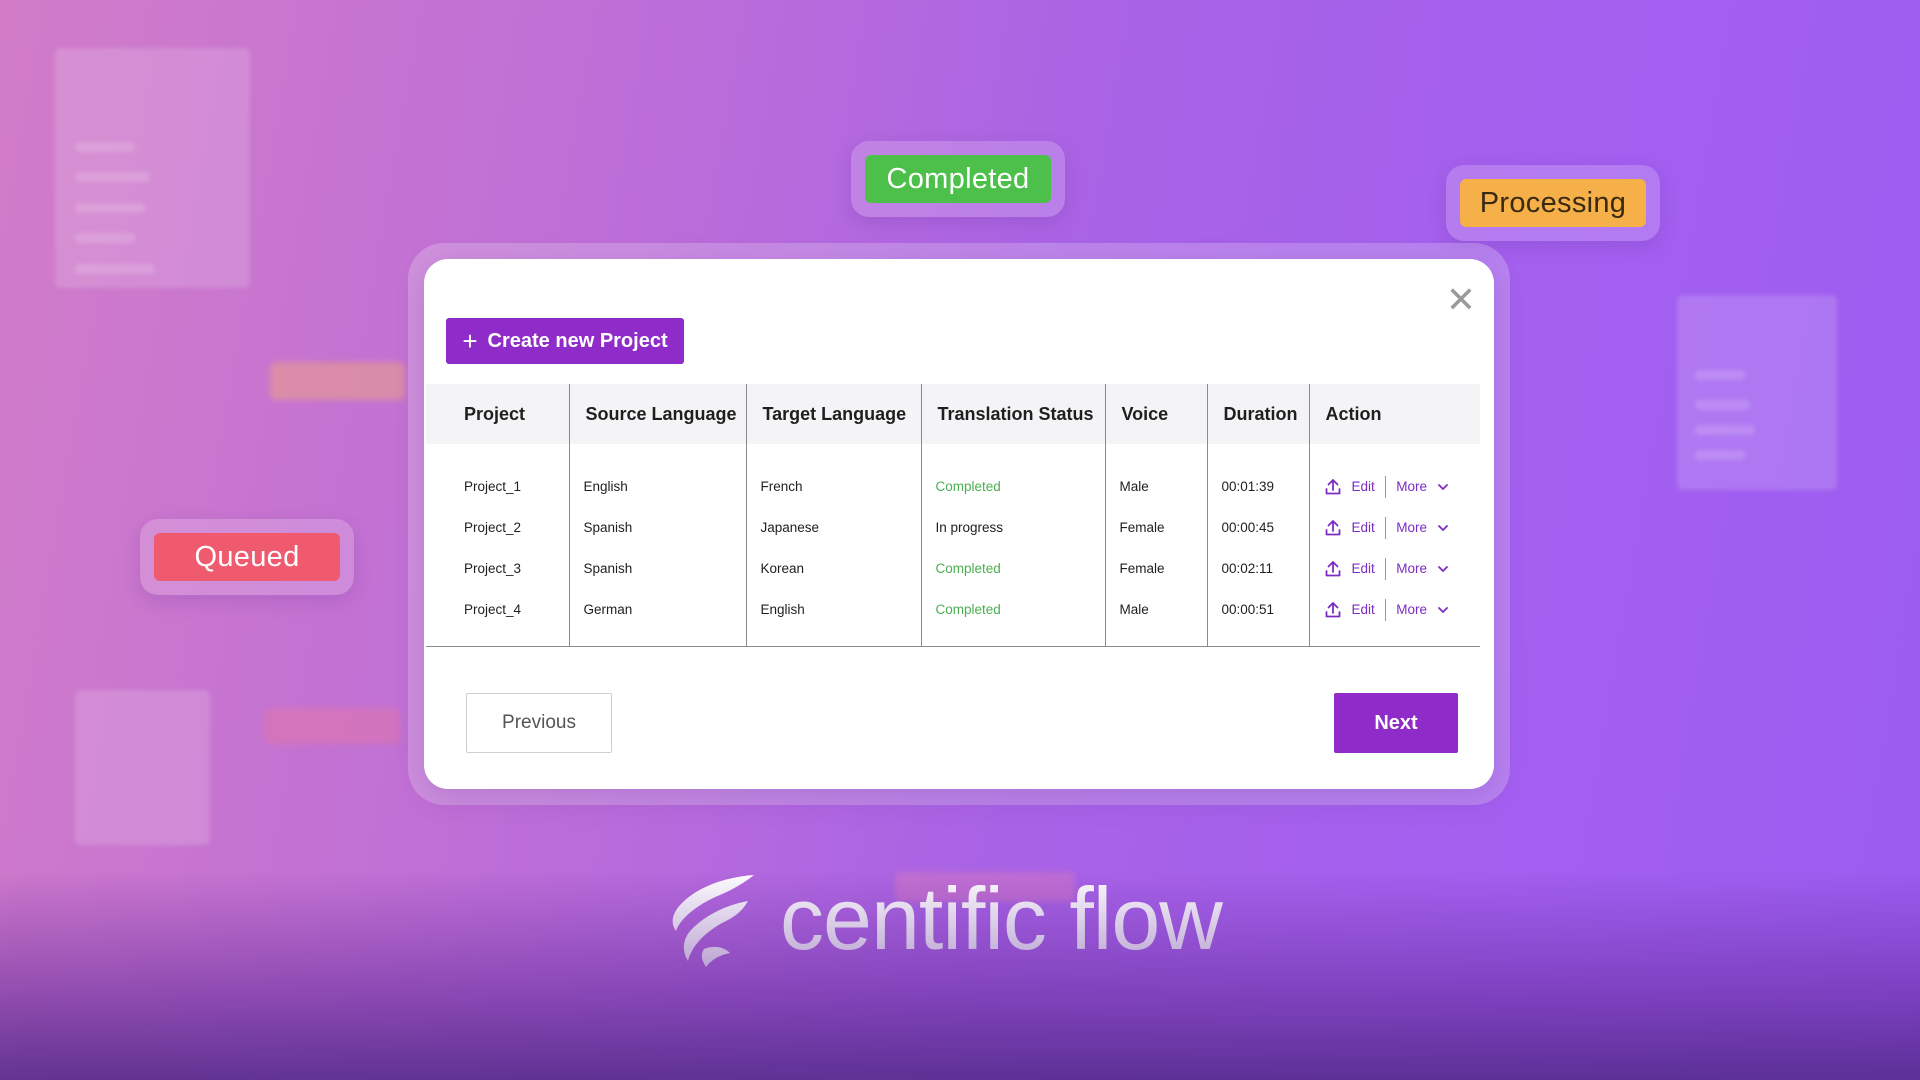  Describe the element at coordinates (142, 767) in the screenshot. I see `background-panel-lower-left` at that location.